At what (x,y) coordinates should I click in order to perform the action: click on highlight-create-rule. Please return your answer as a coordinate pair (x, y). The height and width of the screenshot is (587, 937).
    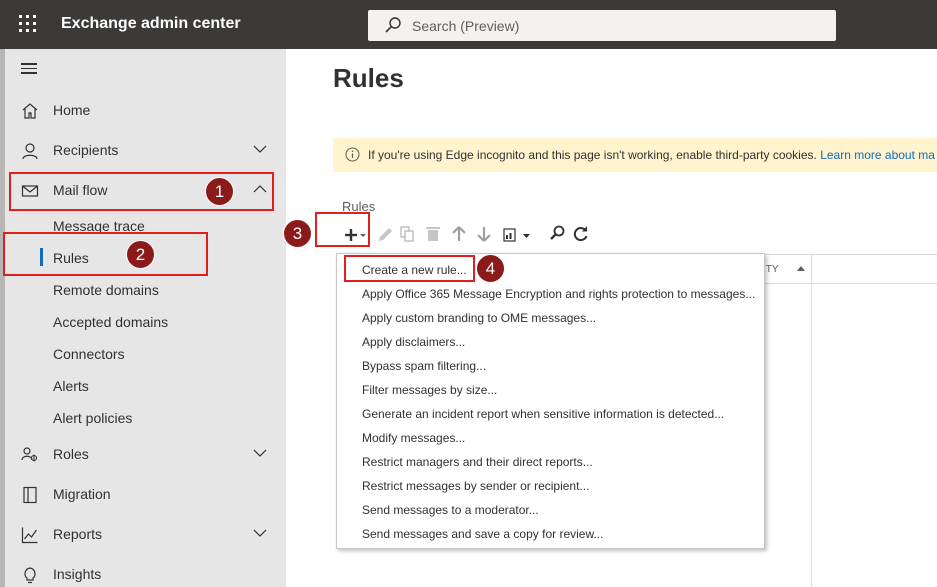
    Looking at the image, I should click on (409, 268).